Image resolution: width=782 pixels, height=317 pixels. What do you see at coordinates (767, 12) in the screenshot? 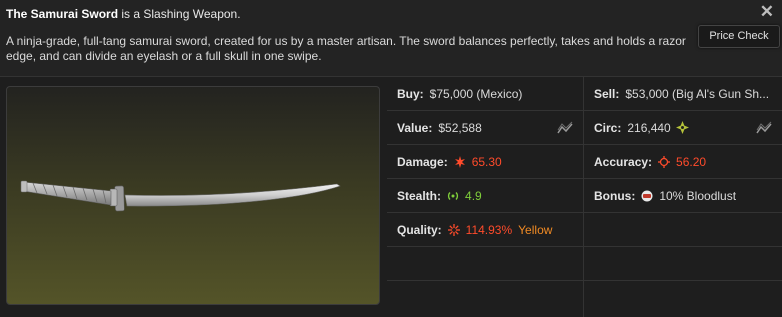
I see `close-icon: ✕` at bounding box center [767, 12].